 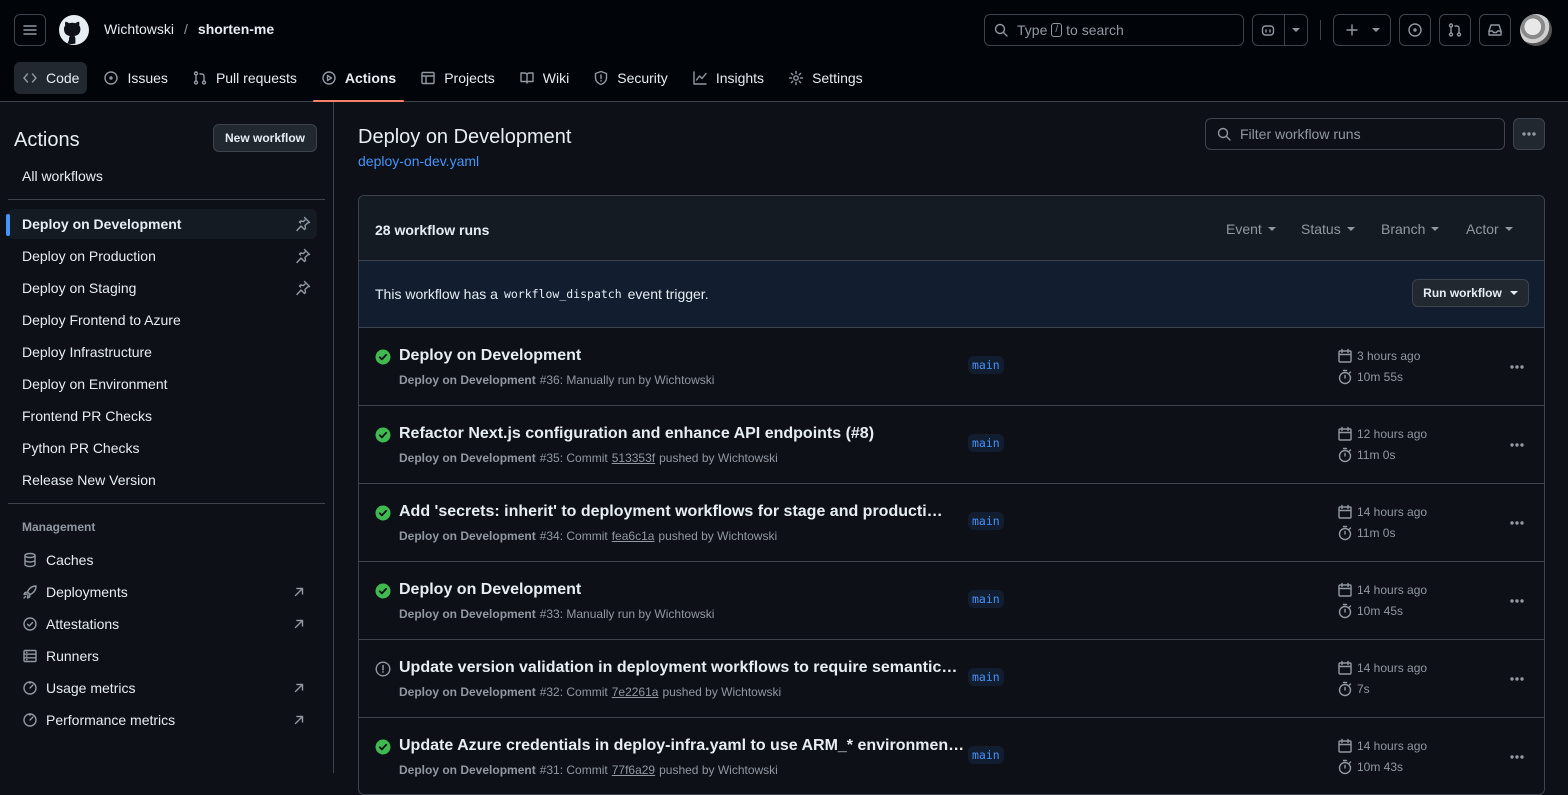 I want to click on branch-filter-dropdown: Branch, so click(x=1410, y=229).